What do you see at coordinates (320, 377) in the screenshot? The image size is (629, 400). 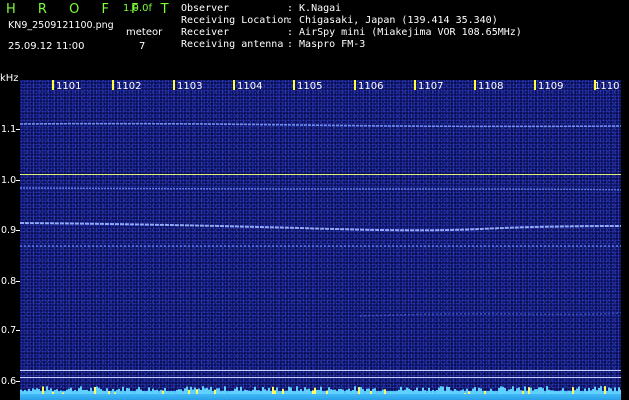 I see `reference-line-600hz` at bounding box center [320, 377].